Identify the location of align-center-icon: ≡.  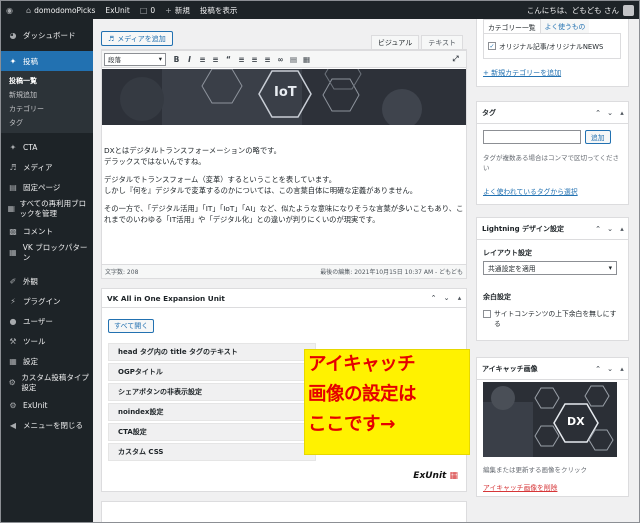
(254, 59).